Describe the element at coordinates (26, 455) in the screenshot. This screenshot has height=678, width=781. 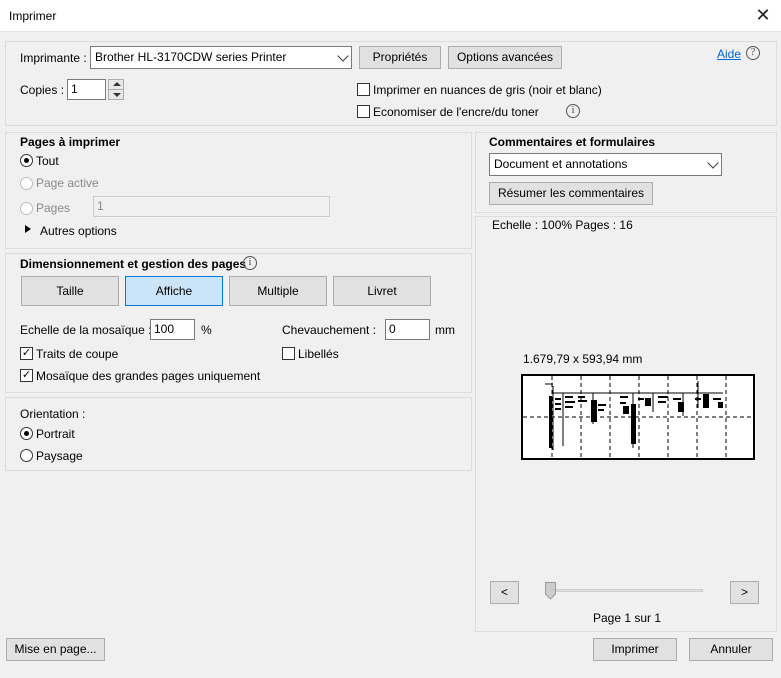
I see `landscape-radio` at that location.